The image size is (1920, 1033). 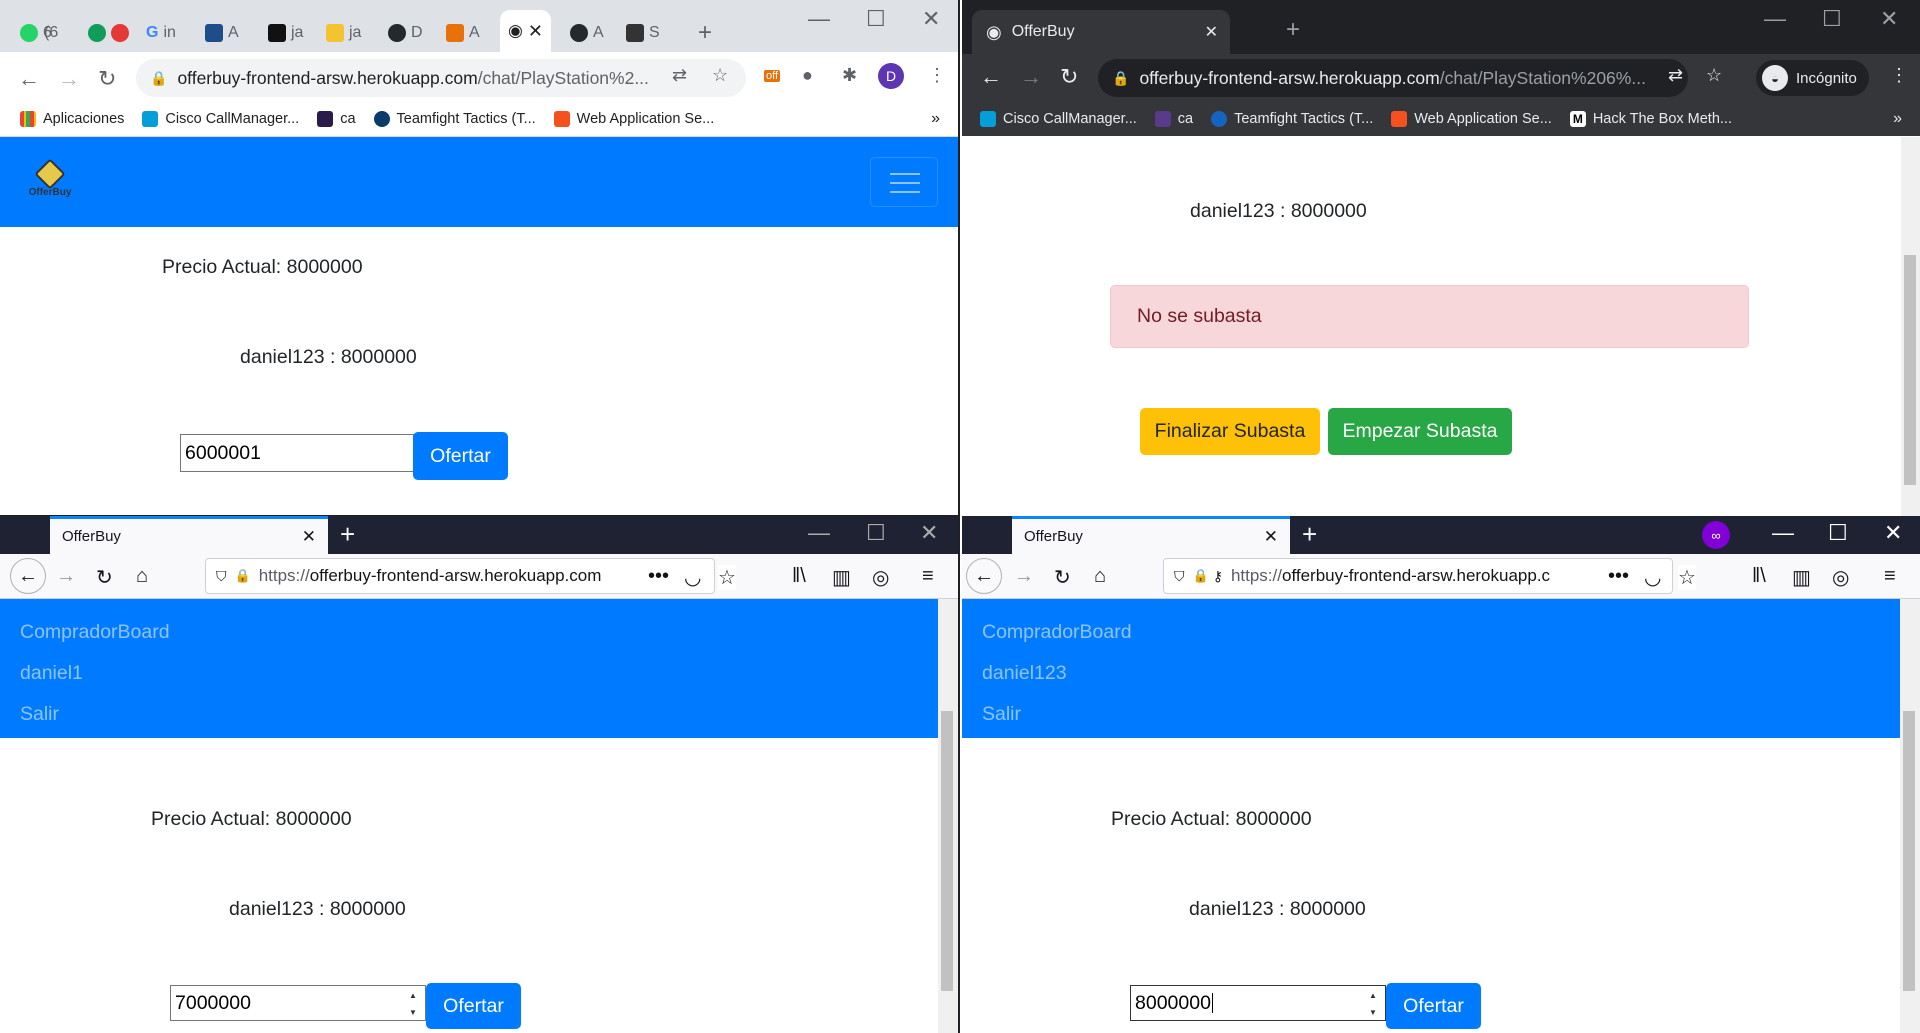 What do you see at coordinates (72, 119) in the screenshot?
I see `bookmark-apps: Aplicaciones` at bounding box center [72, 119].